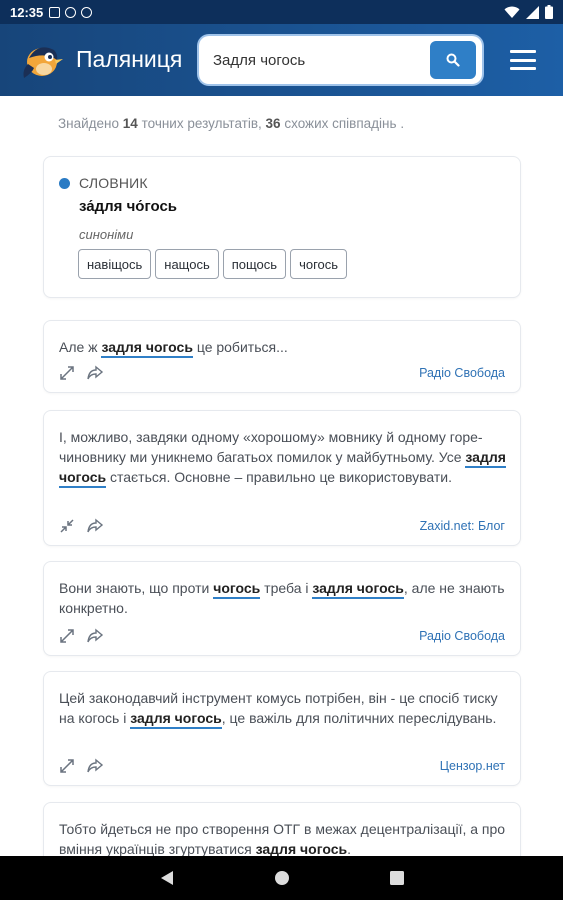 The image size is (563, 900). What do you see at coordinates (549, 12) in the screenshot?
I see `battery-icon` at bounding box center [549, 12].